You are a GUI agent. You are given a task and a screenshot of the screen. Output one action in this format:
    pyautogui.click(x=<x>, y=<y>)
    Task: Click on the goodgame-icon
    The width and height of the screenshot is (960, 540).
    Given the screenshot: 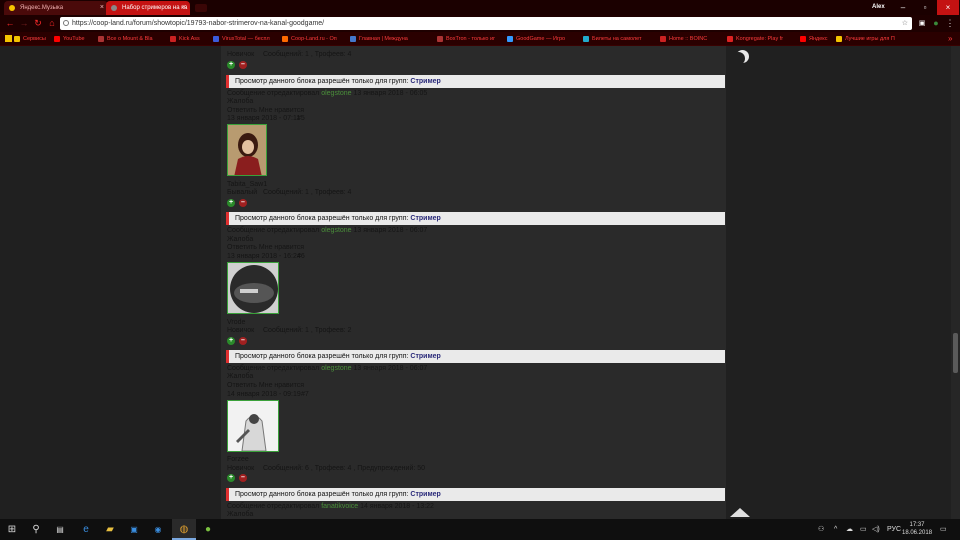 What is the action you would take?
    pyautogui.click(x=510, y=39)
    